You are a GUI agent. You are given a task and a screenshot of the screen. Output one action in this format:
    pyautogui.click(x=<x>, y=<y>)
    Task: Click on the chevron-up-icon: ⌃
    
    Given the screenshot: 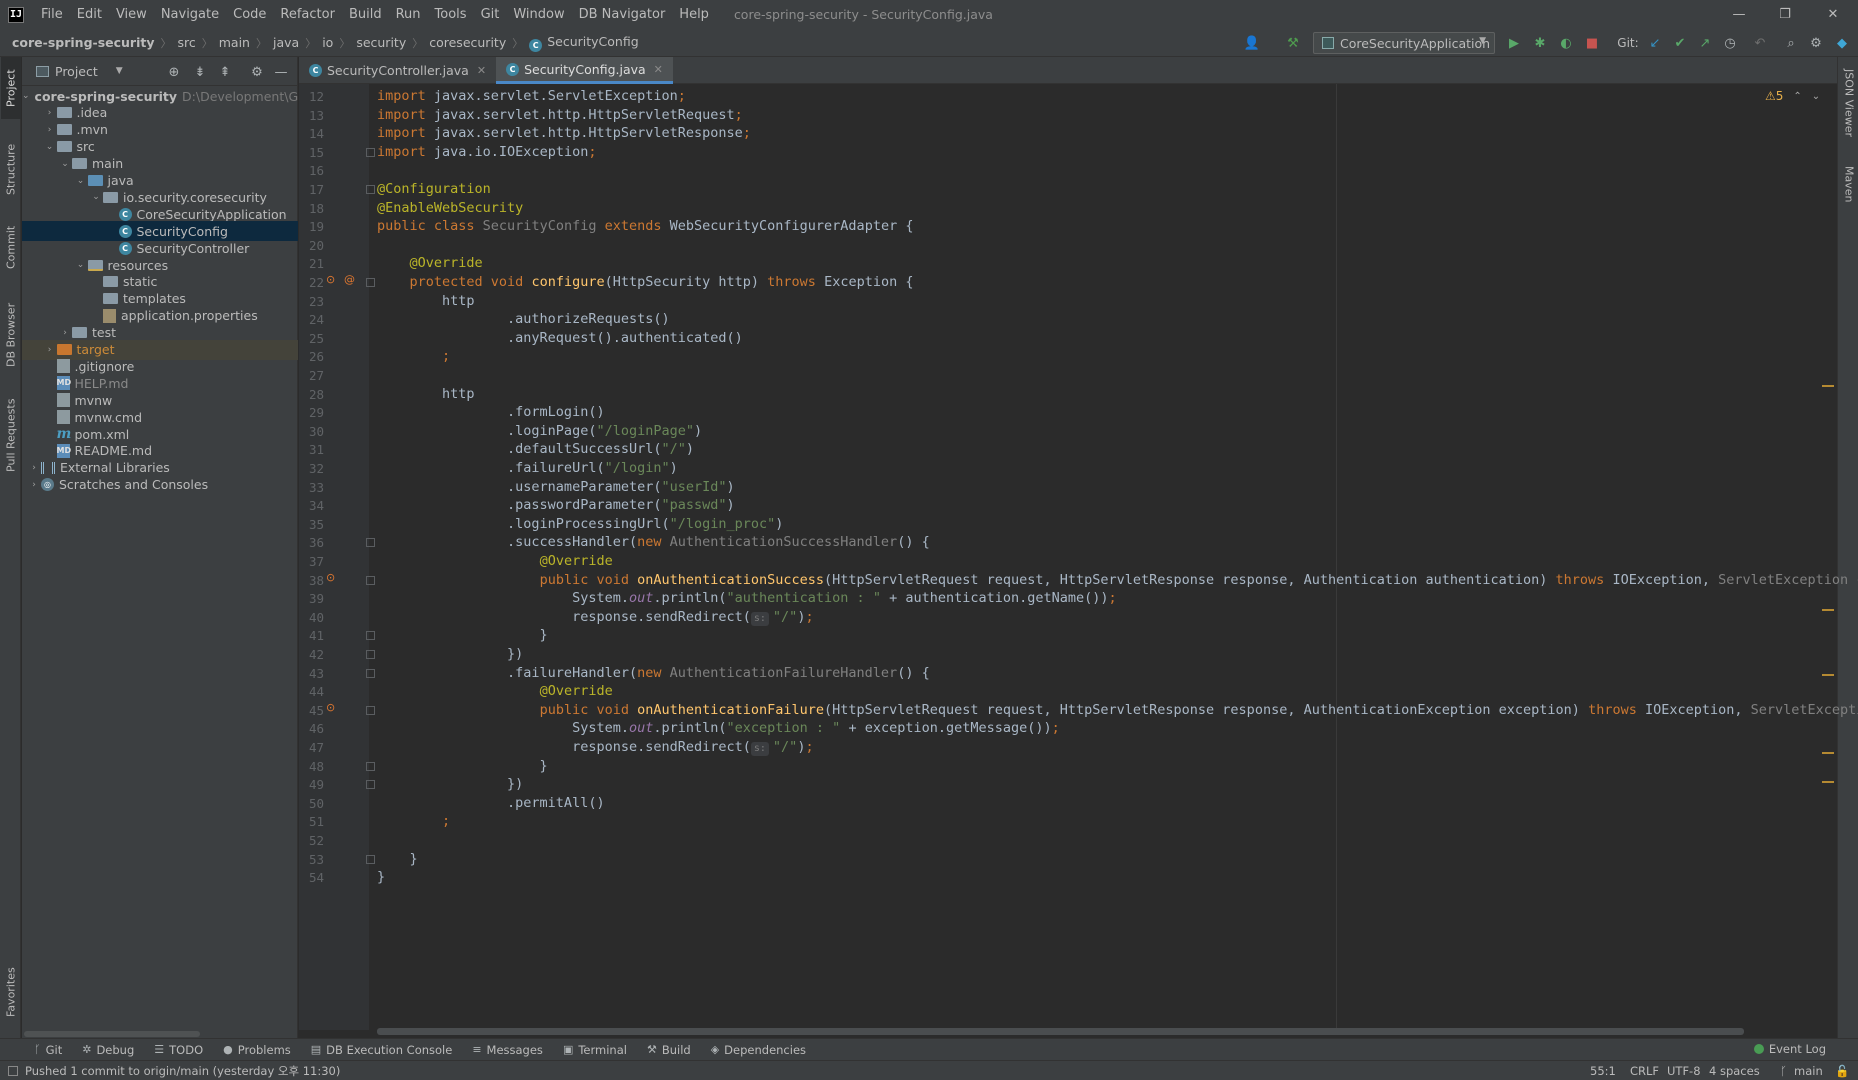 What is the action you would take?
    pyautogui.click(x=1797, y=96)
    